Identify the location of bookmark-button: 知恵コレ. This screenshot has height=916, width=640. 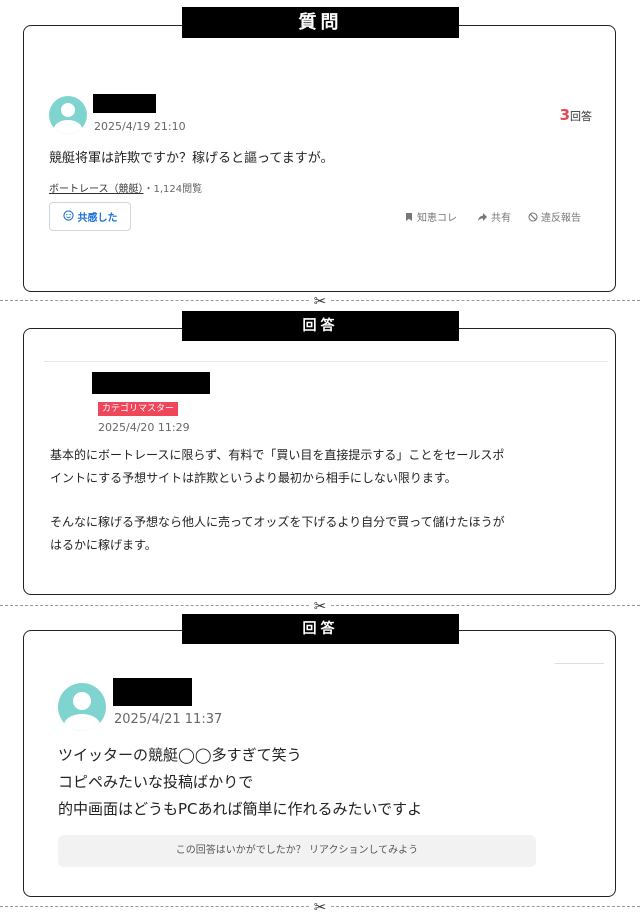
(430, 216).